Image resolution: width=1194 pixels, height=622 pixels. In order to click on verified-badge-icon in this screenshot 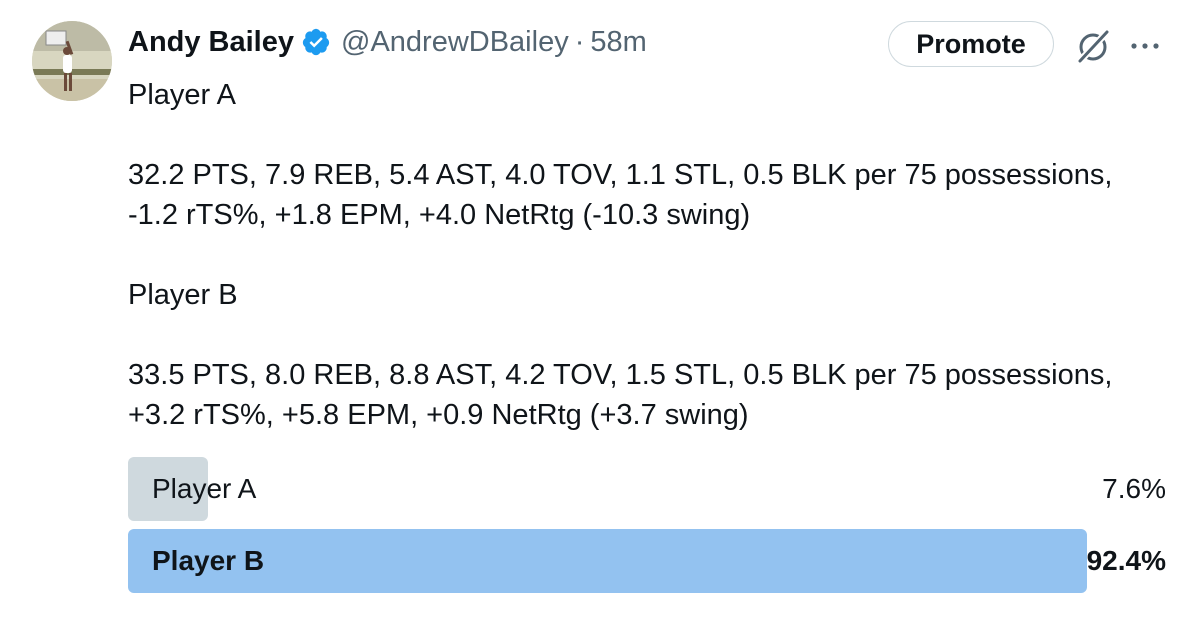, I will do `click(316, 42)`.